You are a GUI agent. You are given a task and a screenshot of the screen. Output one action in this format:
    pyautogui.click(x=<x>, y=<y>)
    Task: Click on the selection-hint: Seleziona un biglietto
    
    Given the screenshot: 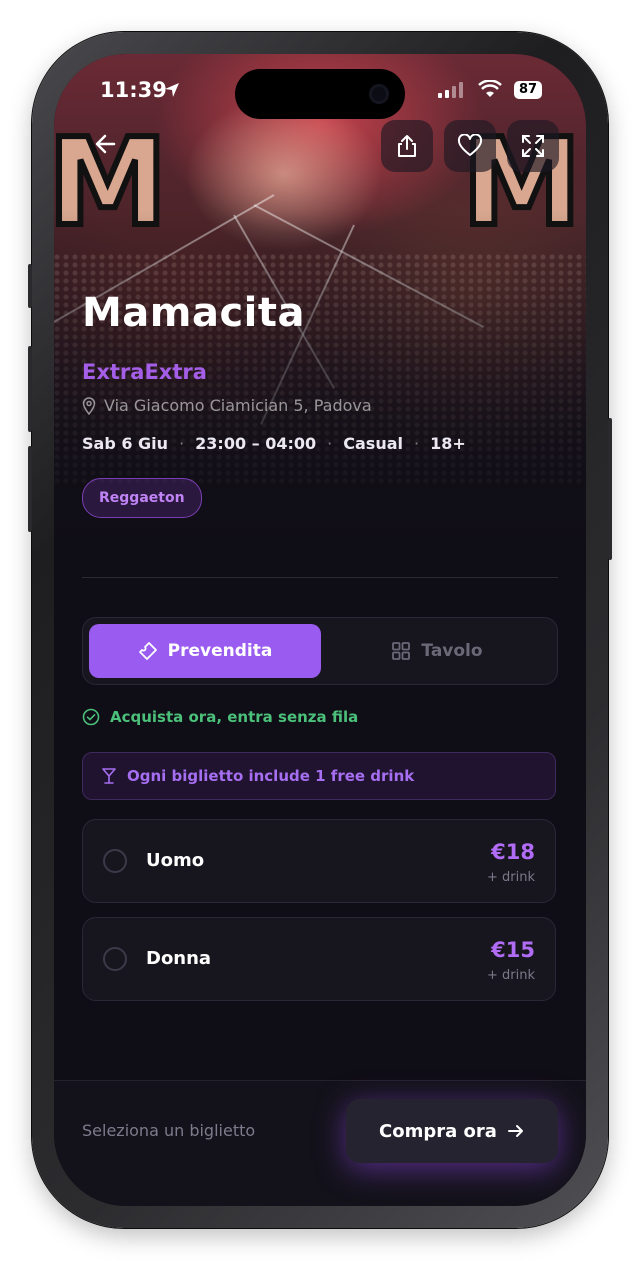 What is the action you would take?
    pyautogui.click(x=169, y=1130)
    